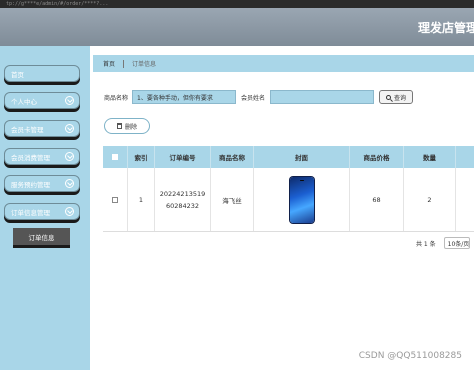  I want to click on breadcrumb-home: 首页, so click(109, 63).